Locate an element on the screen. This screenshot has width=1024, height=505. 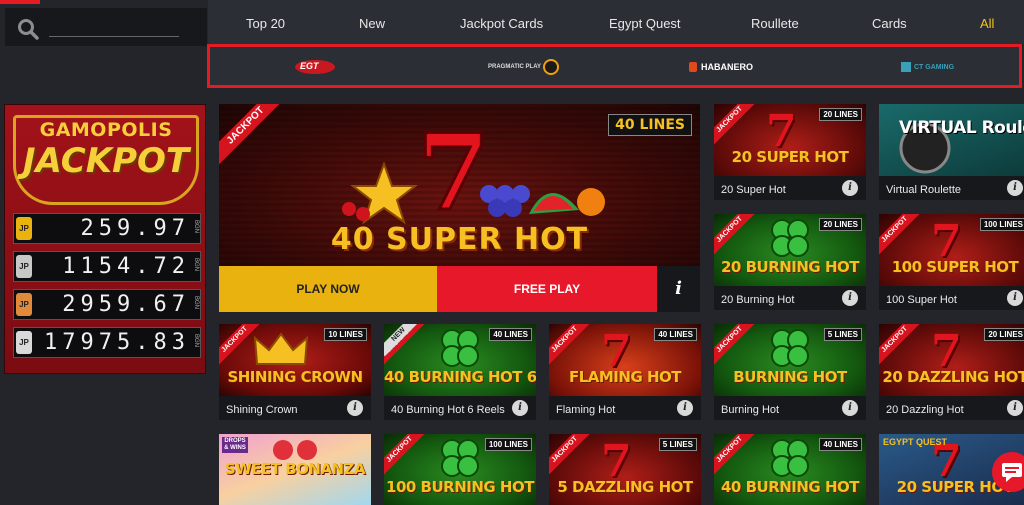
featured-game-title: 40 SUPER HOT is located at coordinates (459, 239).